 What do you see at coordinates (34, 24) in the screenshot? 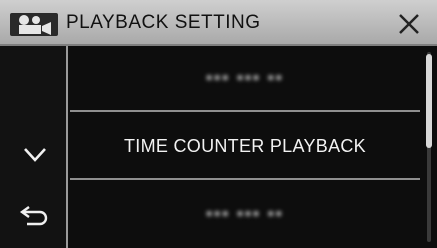
I see `video-camera-icon` at bounding box center [34, 24].